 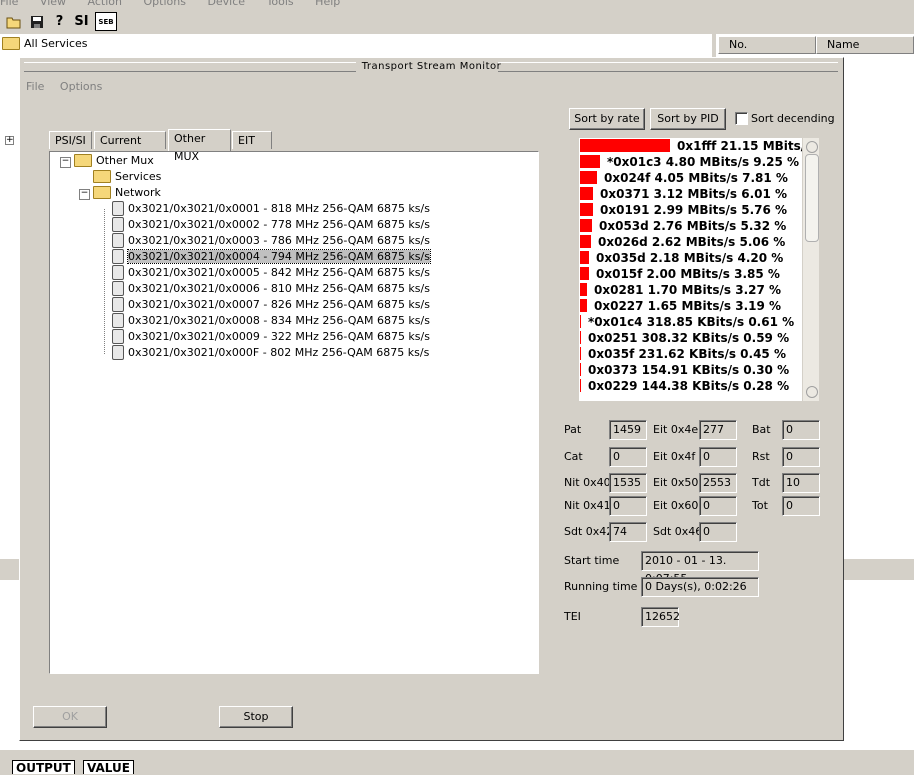 What do you see at coordinates (9, 574) in the screenshot?
I see `splitter` at bounding box center [9, 574].